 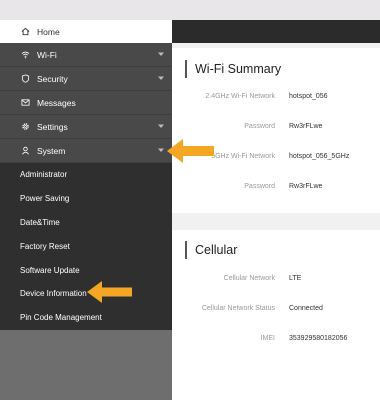 I want to click on sidebar-item-system: System, so click(x=86, y=151).